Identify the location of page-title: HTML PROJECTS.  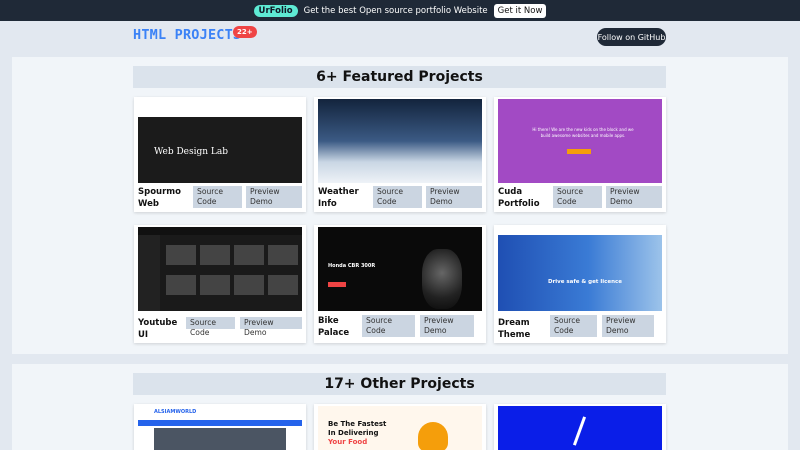
(187, 35).